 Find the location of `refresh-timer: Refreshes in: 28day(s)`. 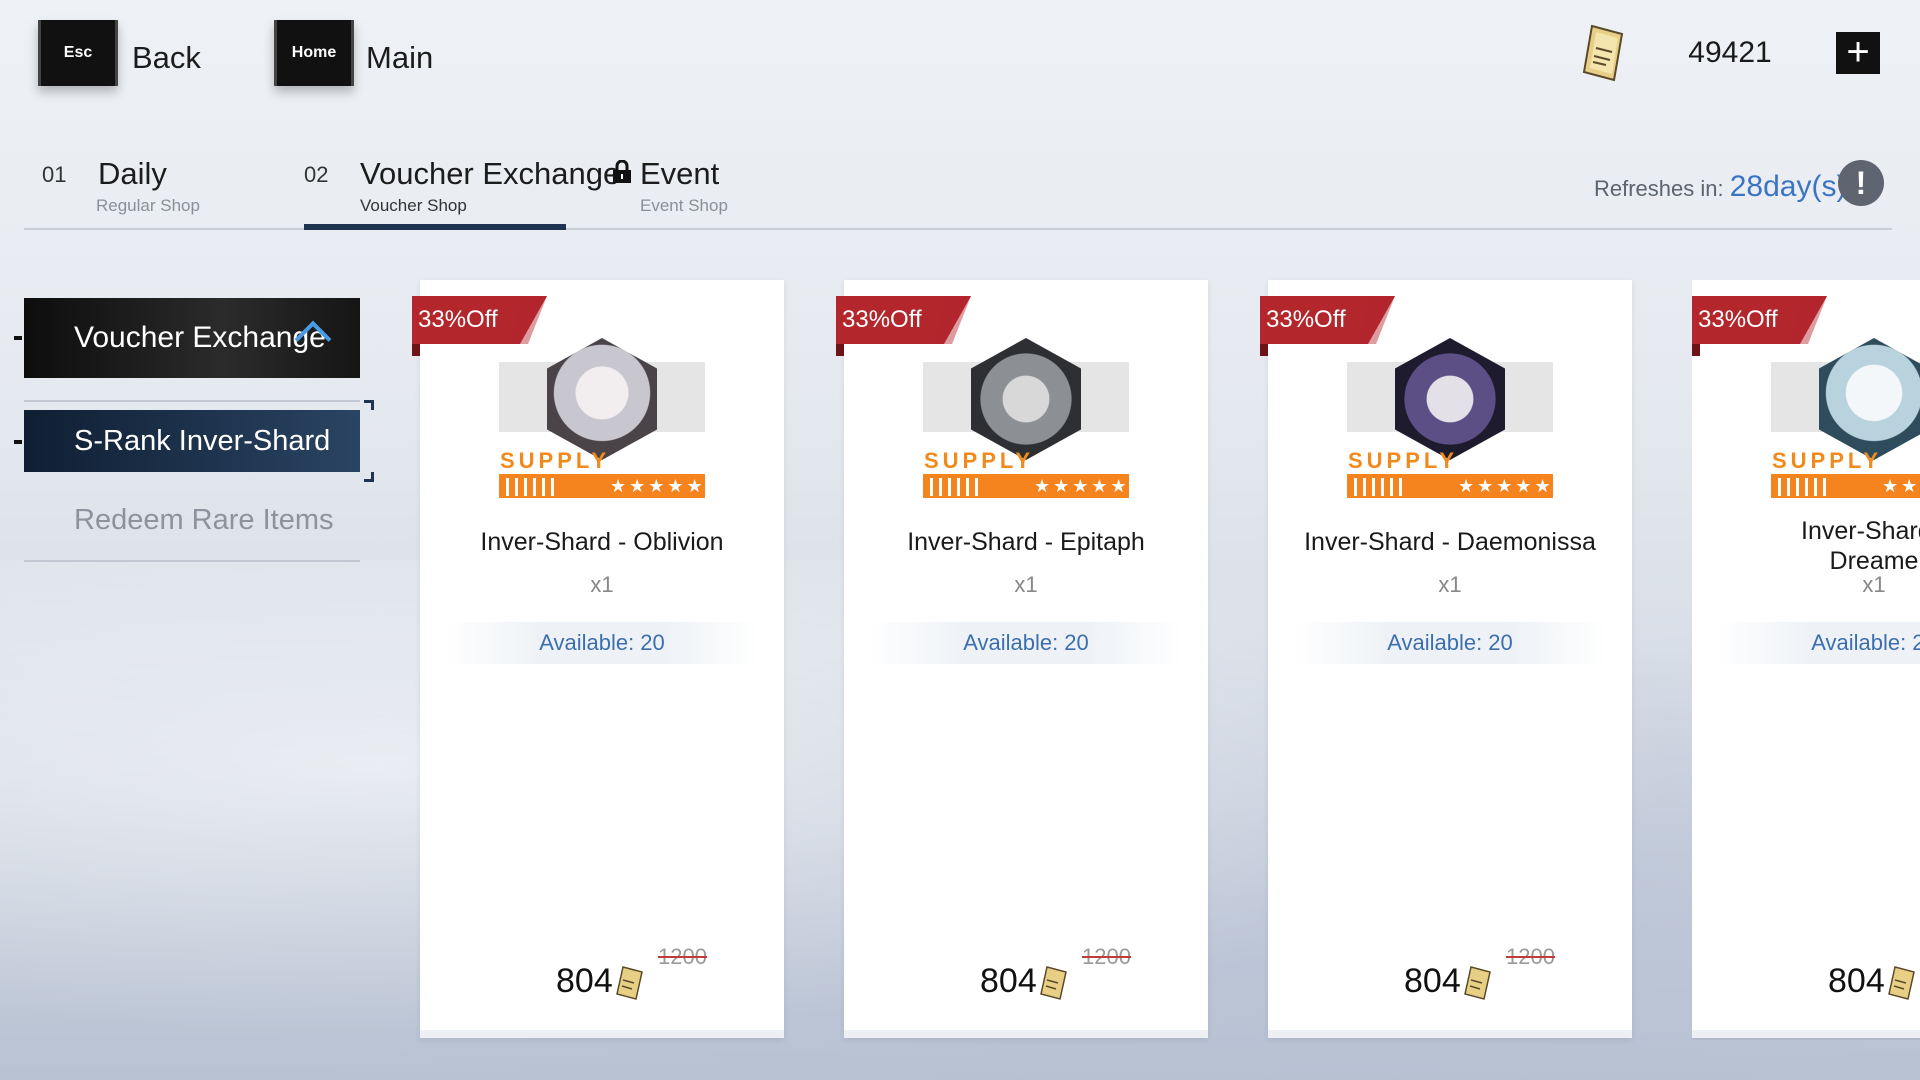

refresh-timer: Refreshes in: 28day(s) is located at coordinates (1720, 187).